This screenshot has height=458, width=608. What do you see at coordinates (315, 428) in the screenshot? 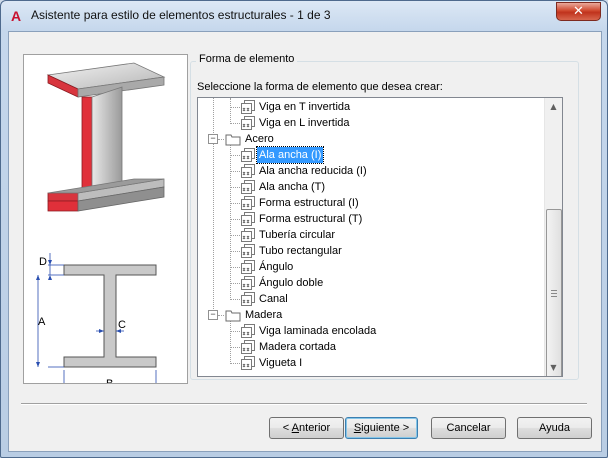
I see `back-button-label: nterior` at bounding box center [315, 428].